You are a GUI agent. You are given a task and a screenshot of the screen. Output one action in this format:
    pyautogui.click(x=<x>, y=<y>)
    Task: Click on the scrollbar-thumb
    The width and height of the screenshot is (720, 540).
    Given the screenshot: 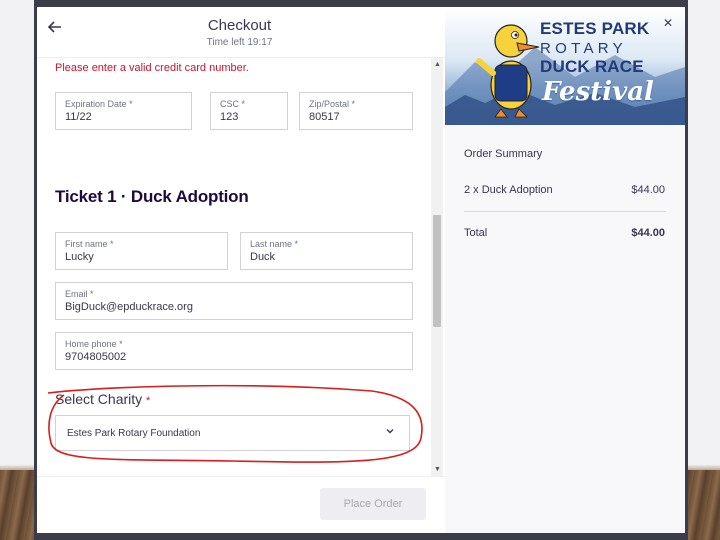 What is the action you would take?
    pyautogui.click(x=437, y=271)
    